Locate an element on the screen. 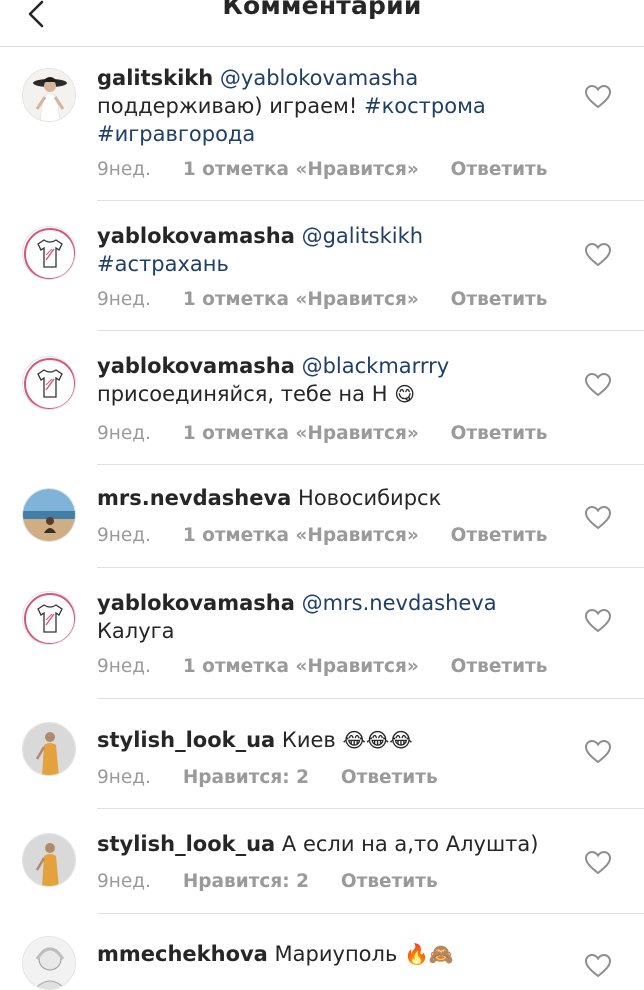 The height and width of the screenshot is (990, 644). comment-body: stylish_look_ua А если на а,то Алушта) is located at coordinates (332, 844).